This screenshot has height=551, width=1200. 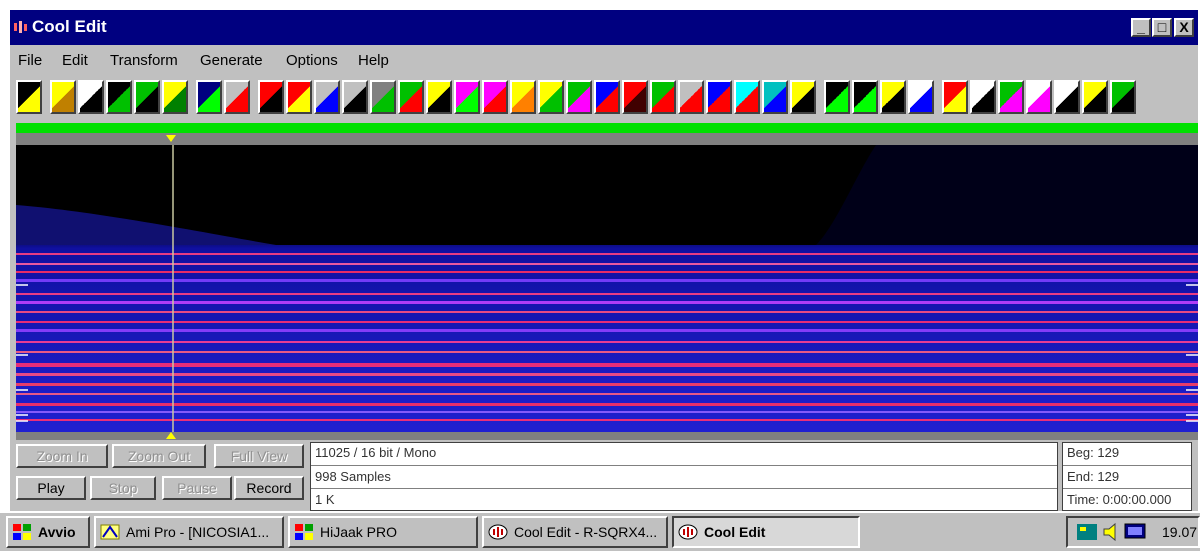 I want to click on rewind-icon, so click(x=237, y=97).